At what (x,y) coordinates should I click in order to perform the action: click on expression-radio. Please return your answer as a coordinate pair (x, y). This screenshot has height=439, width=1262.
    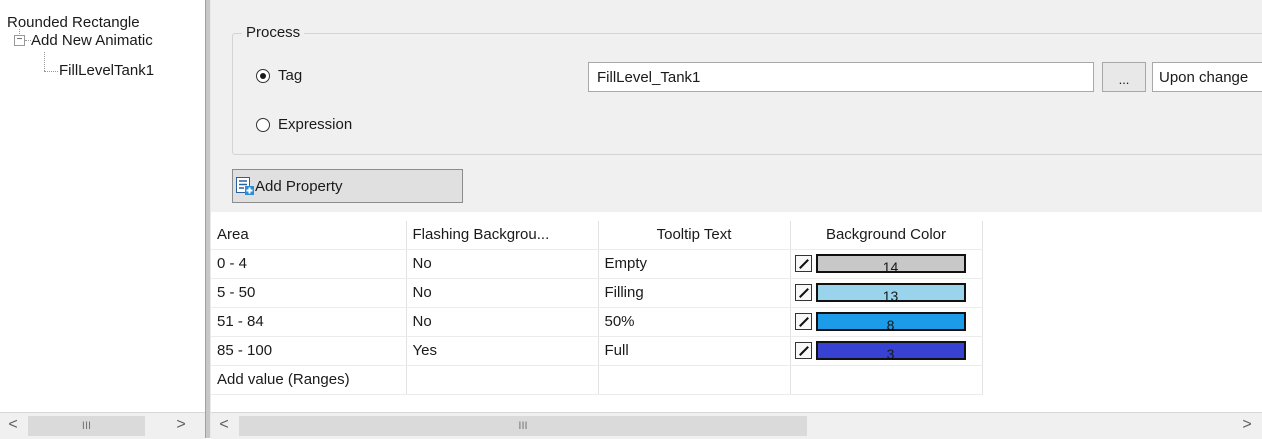
    Looking at the image, I should click on (263, 125).